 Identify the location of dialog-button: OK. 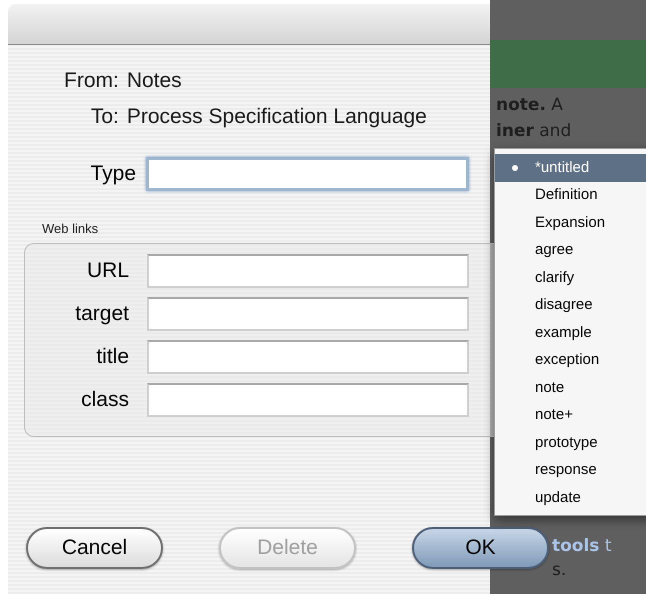
(480, 548).